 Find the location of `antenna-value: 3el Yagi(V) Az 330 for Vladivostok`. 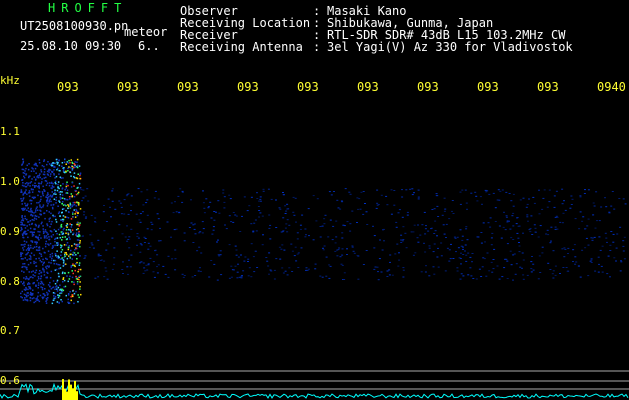

antenna-value: 3el Yagi(V) Az 330 for Vladivostok is located at coordinates (450, 47).